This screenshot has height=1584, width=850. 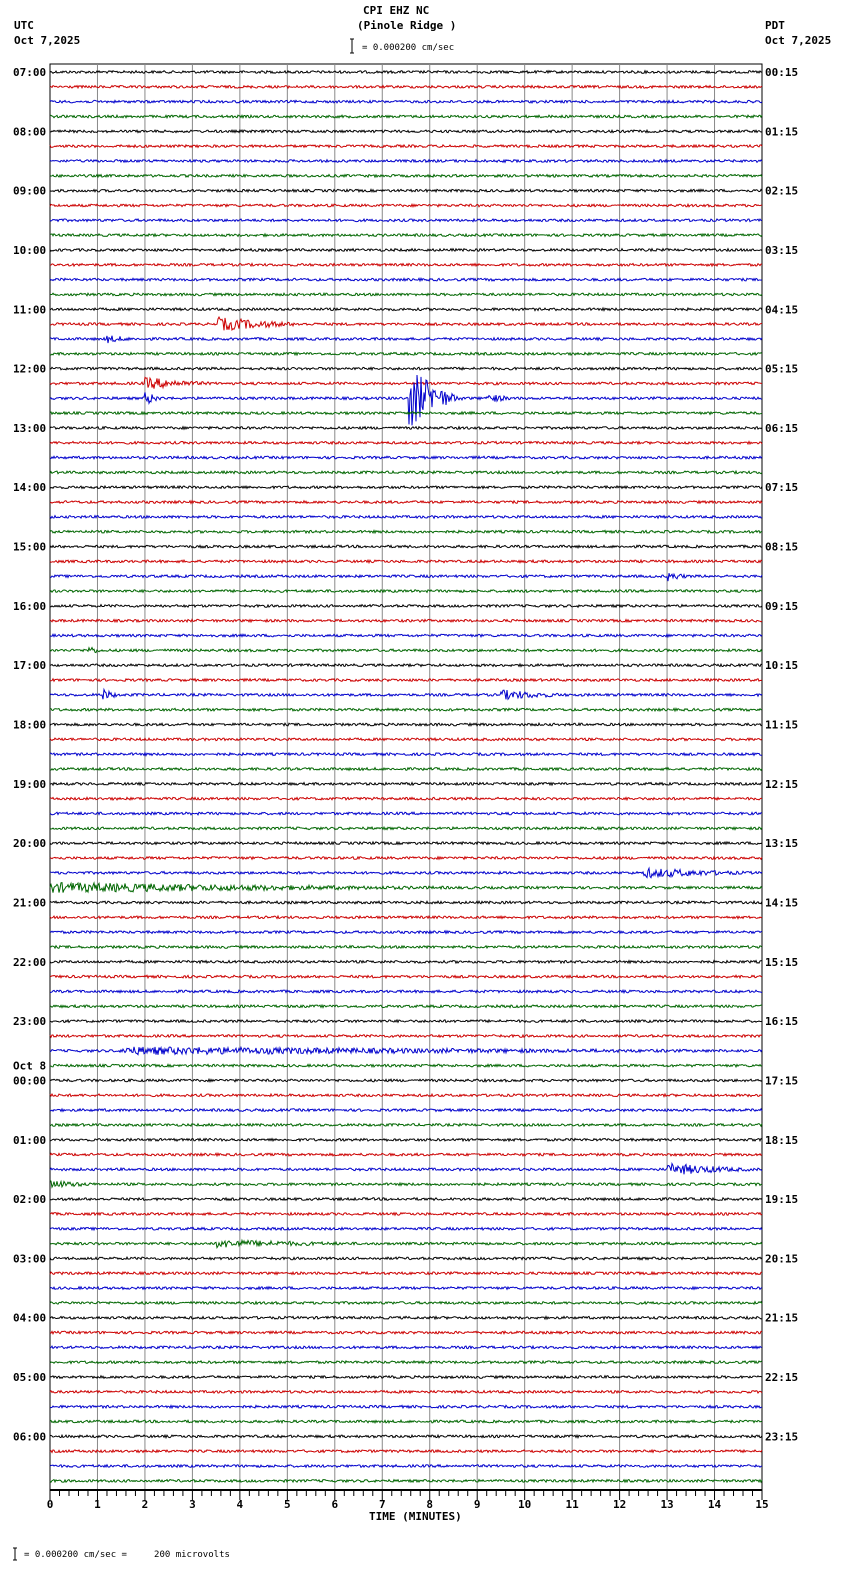 What do you see at coordinates (50, 1504) in the screenshot?
I see `x-tick-label: 0` at bounding box center [50, 1504].